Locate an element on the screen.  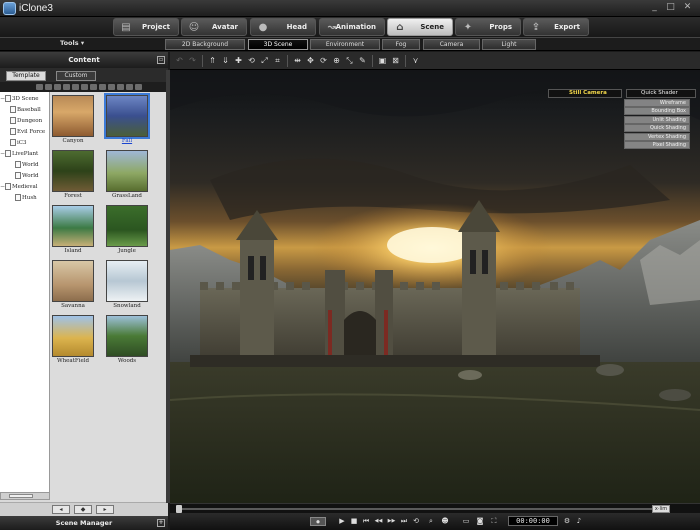
subtab-light: Light is located at coordinates (509, 44).